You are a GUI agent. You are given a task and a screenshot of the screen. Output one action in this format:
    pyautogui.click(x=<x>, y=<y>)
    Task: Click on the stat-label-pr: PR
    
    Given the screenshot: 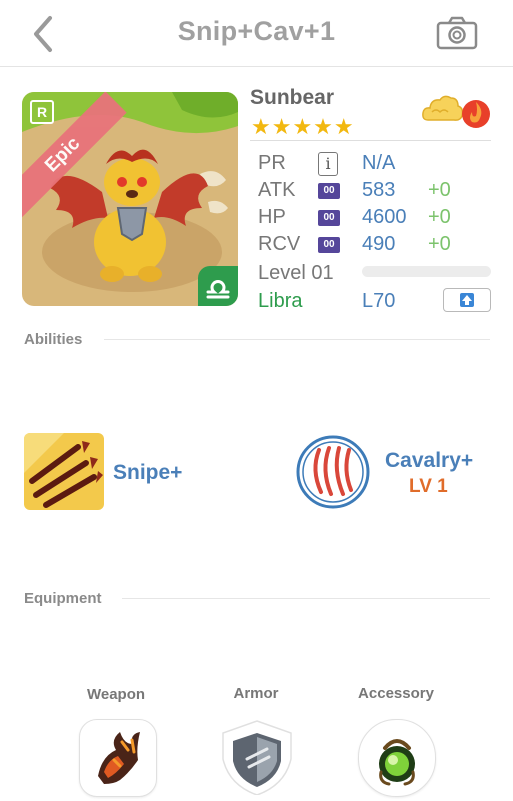 What is the action you would take?
    pyautogui.click(x=272, y=163)
    